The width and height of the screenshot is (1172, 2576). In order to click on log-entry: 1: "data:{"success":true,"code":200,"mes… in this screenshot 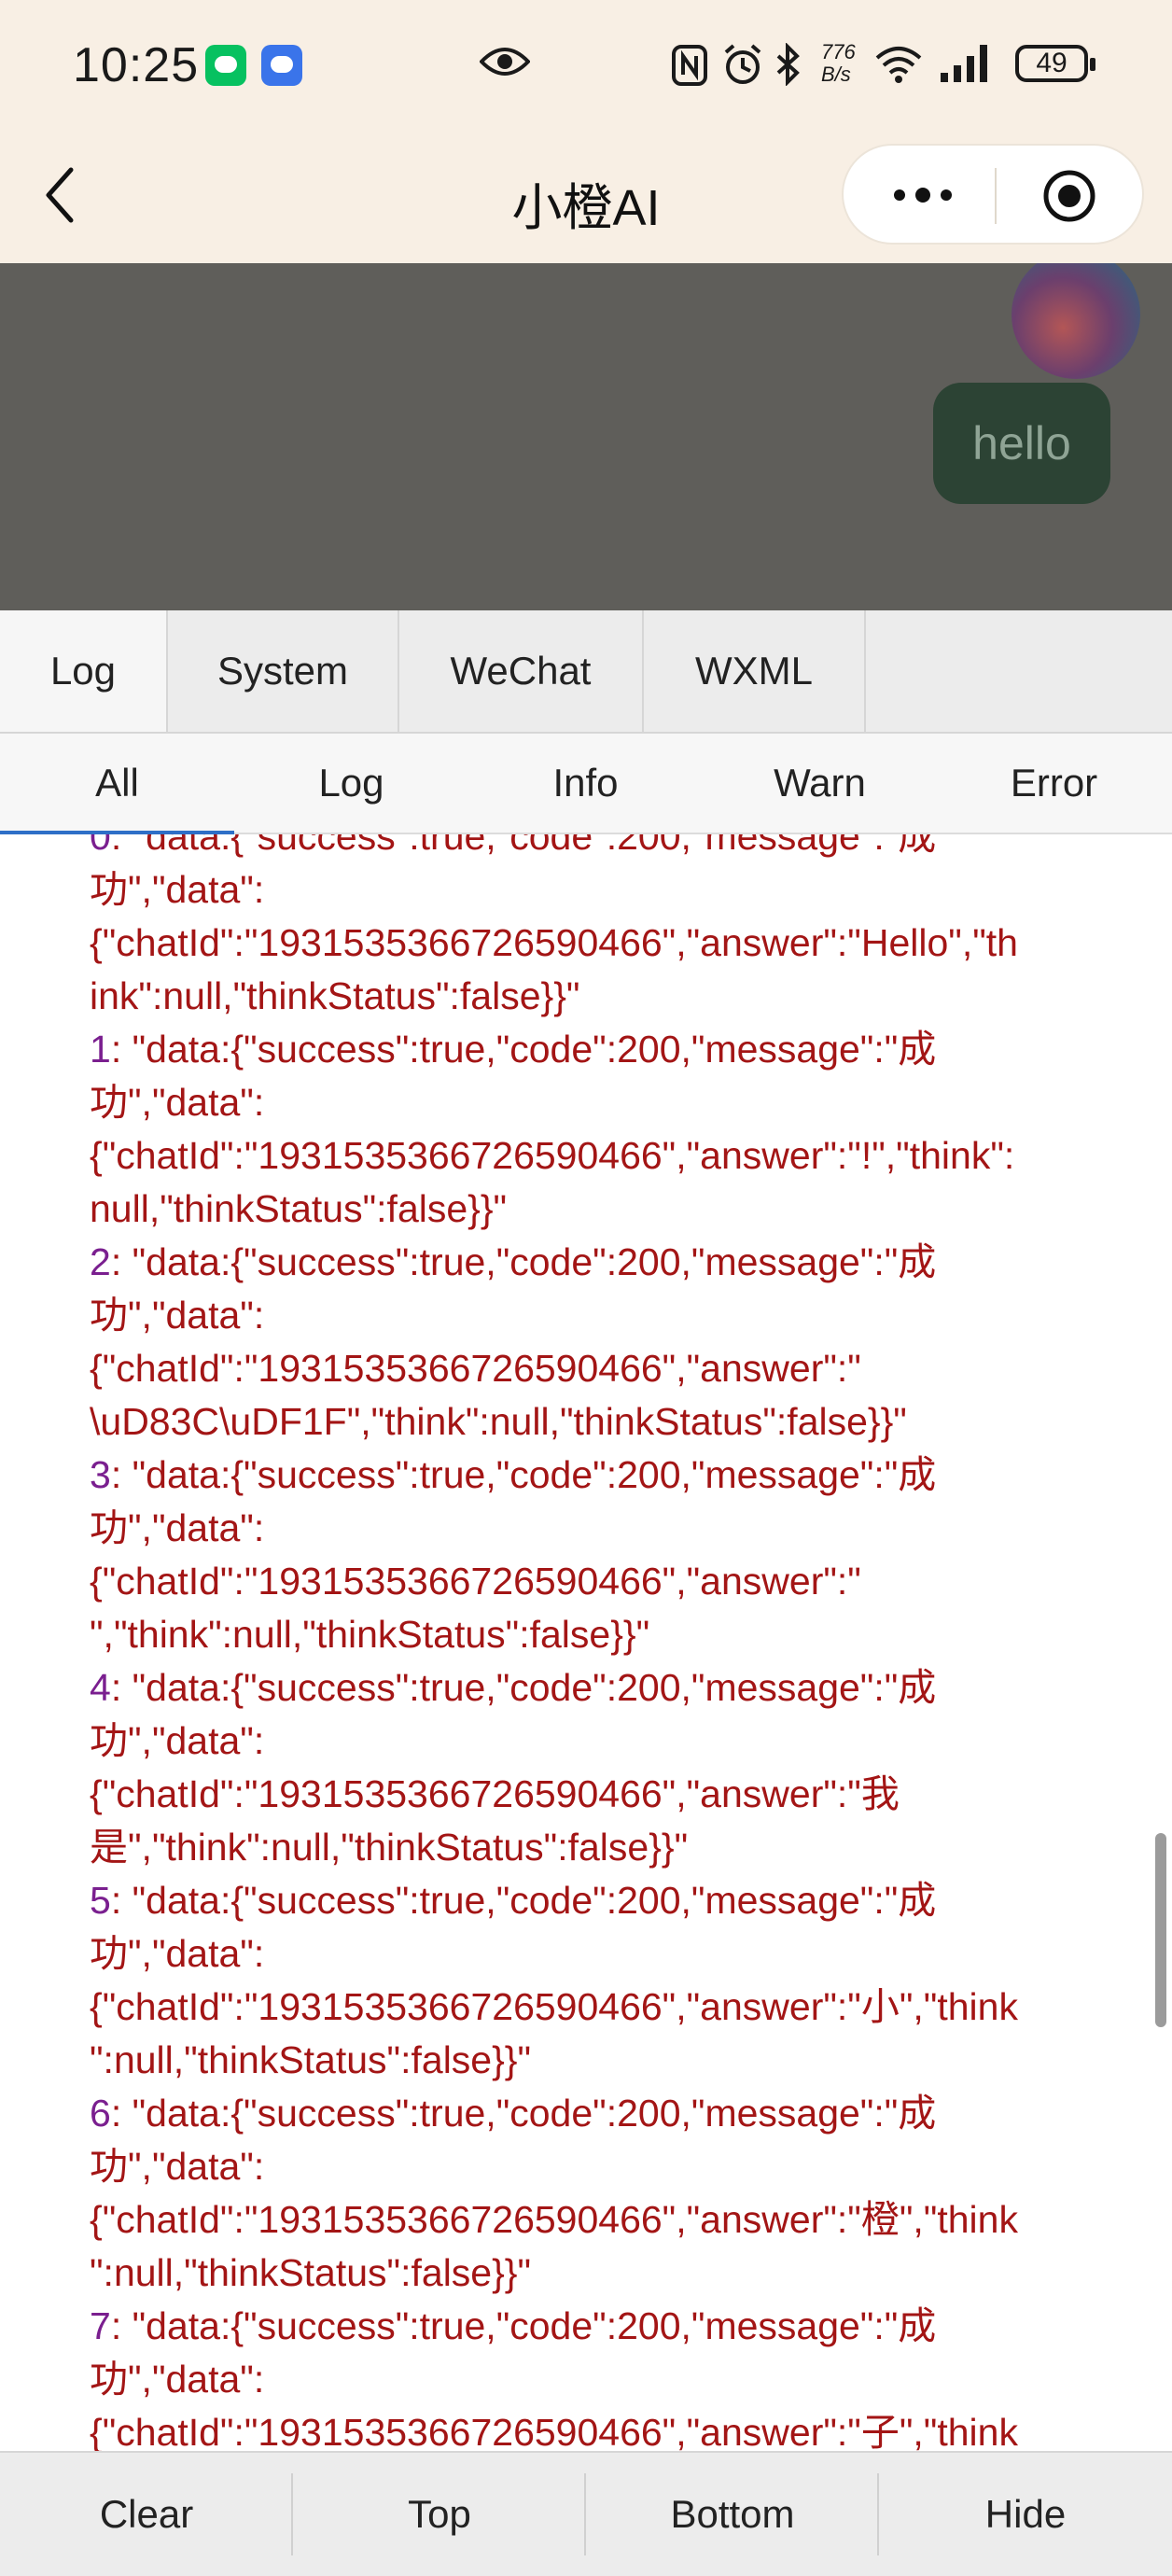, I will do `click(598, 1129)`.